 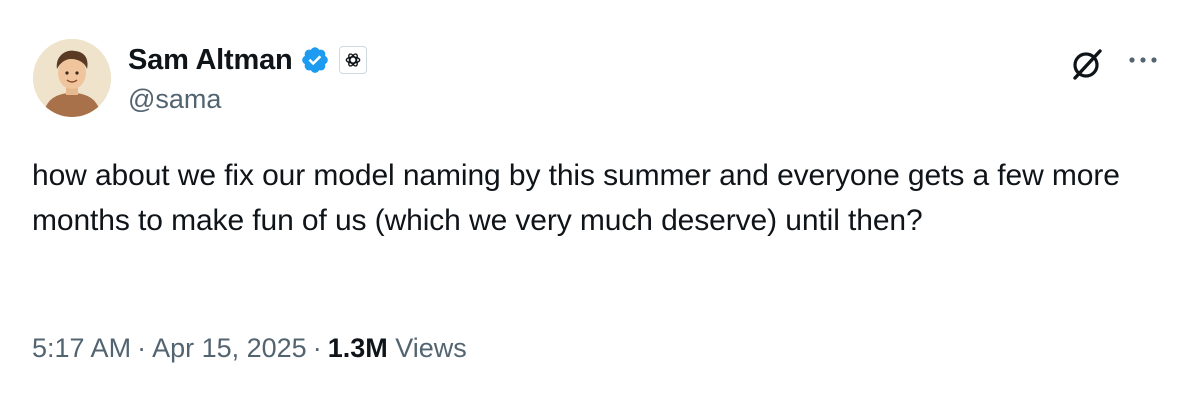 I want to click on openai-logo-icon, so click(x=352, y=60).